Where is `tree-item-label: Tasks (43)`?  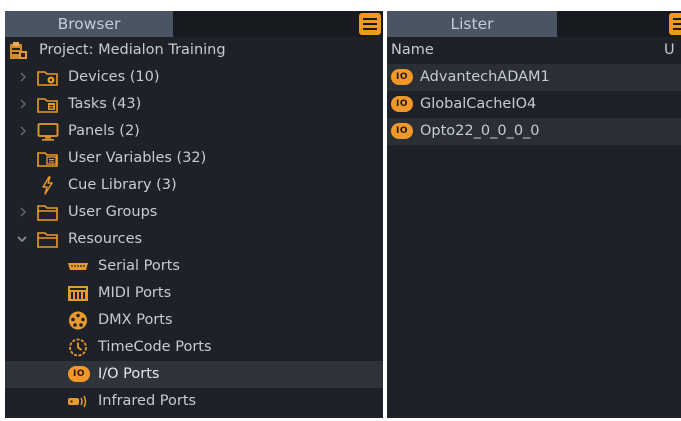
tree-item-label: Tasks (43) is located at coordinates (105, 104).